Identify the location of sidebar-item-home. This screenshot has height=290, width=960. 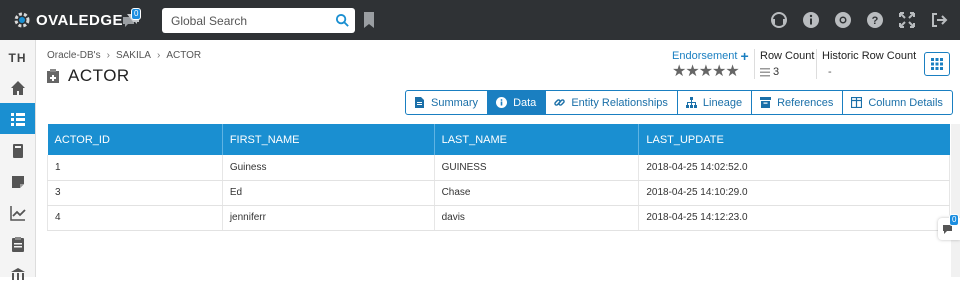
(17, 87).